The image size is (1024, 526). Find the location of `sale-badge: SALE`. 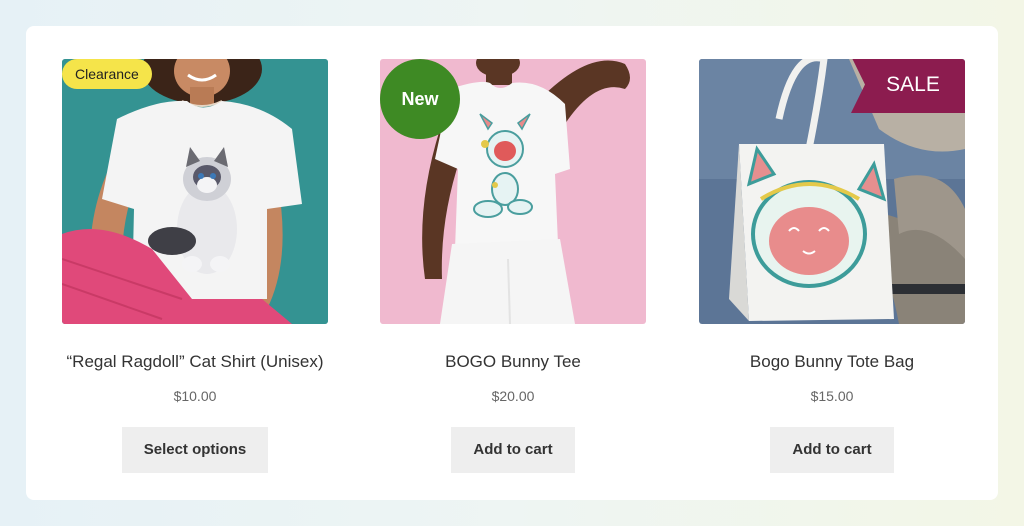

sale-badge: SALE is located at coordinates (908, 86).